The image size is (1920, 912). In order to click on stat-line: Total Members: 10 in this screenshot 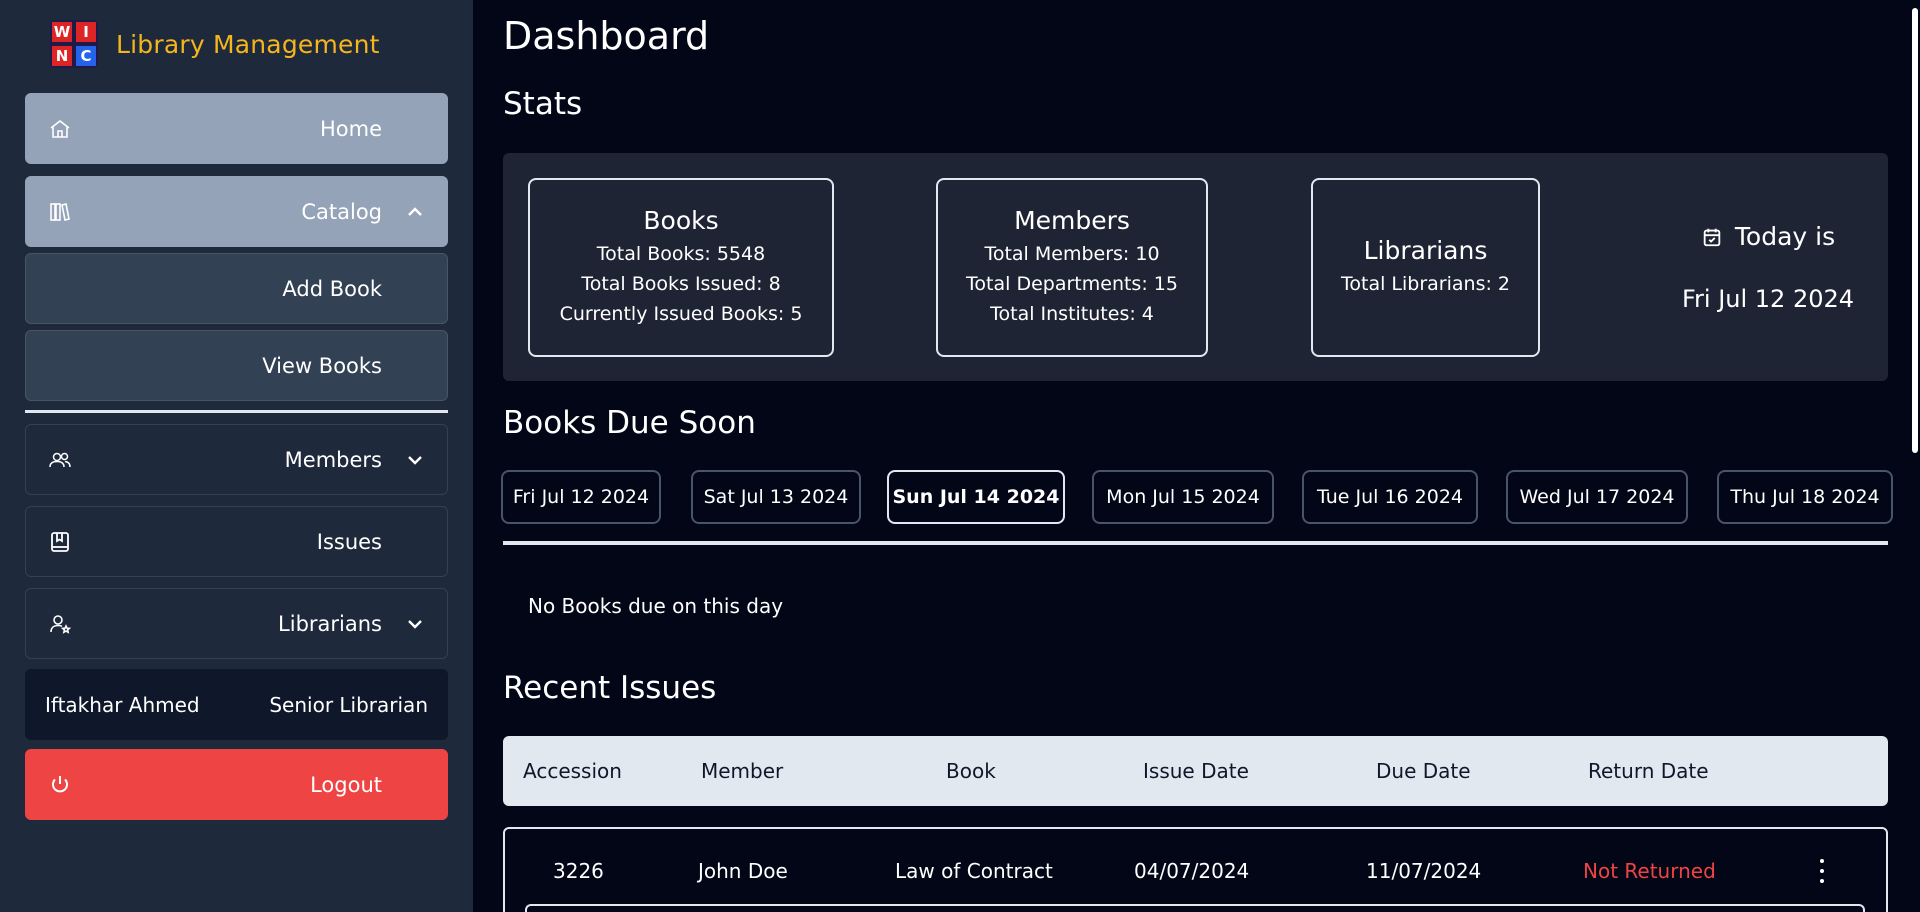, I will do `click(1072, 254)`.